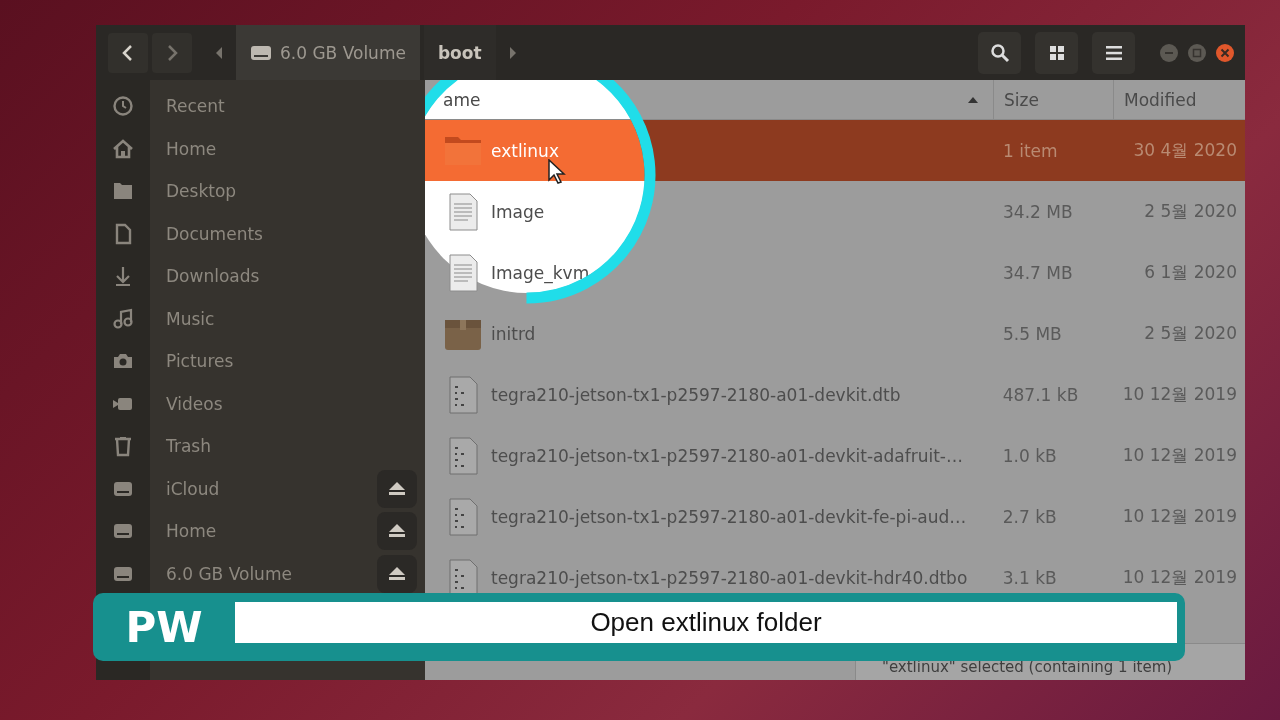  What do you see at coordinates (1040, 394) in the screenshot?
I see `file-size: 487.1 kB` at bounding box center [1040, 394].